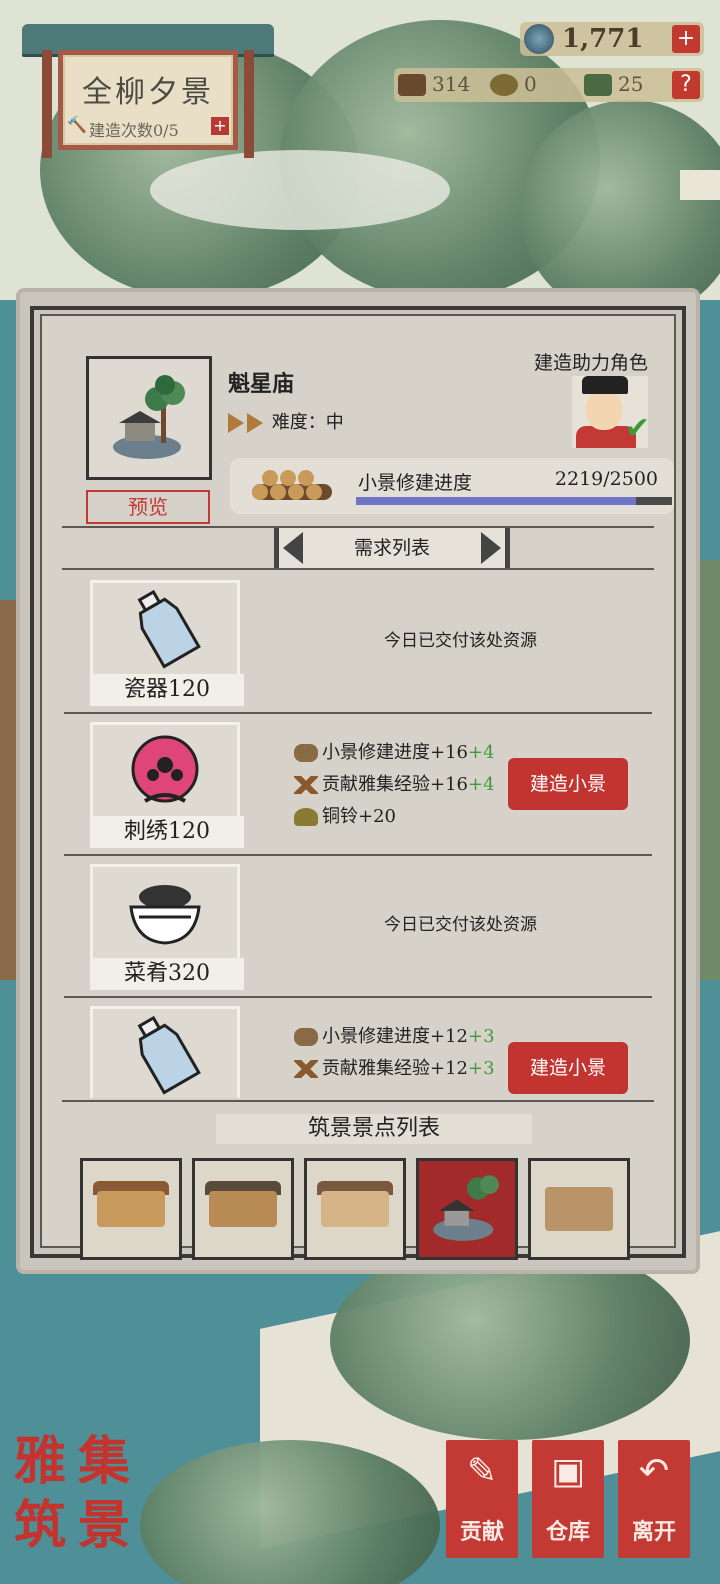  What do you see at coordinates (167, 974) in the screenshot?
I see `item-name: 菜肴320` at bounding box center [167, 974].